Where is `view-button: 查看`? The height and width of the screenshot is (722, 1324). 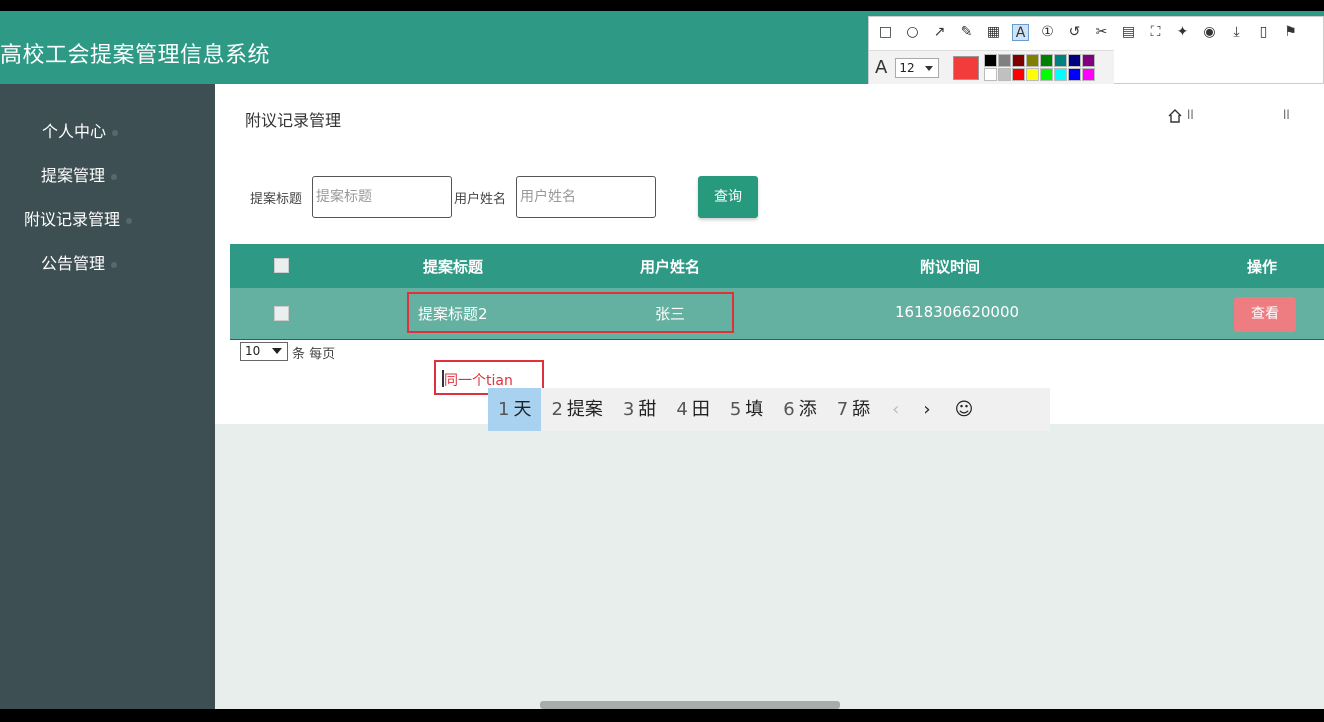 view-button: 查看 is located at coordinates (1265, 314).